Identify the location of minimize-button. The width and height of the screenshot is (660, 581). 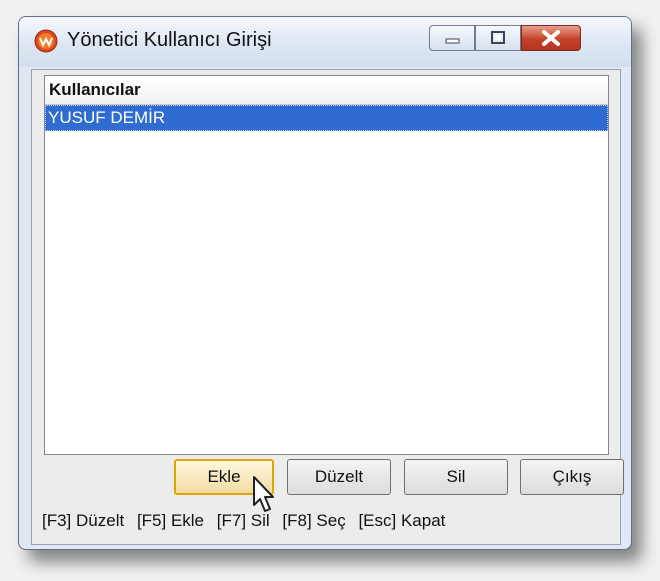
(452, 38).